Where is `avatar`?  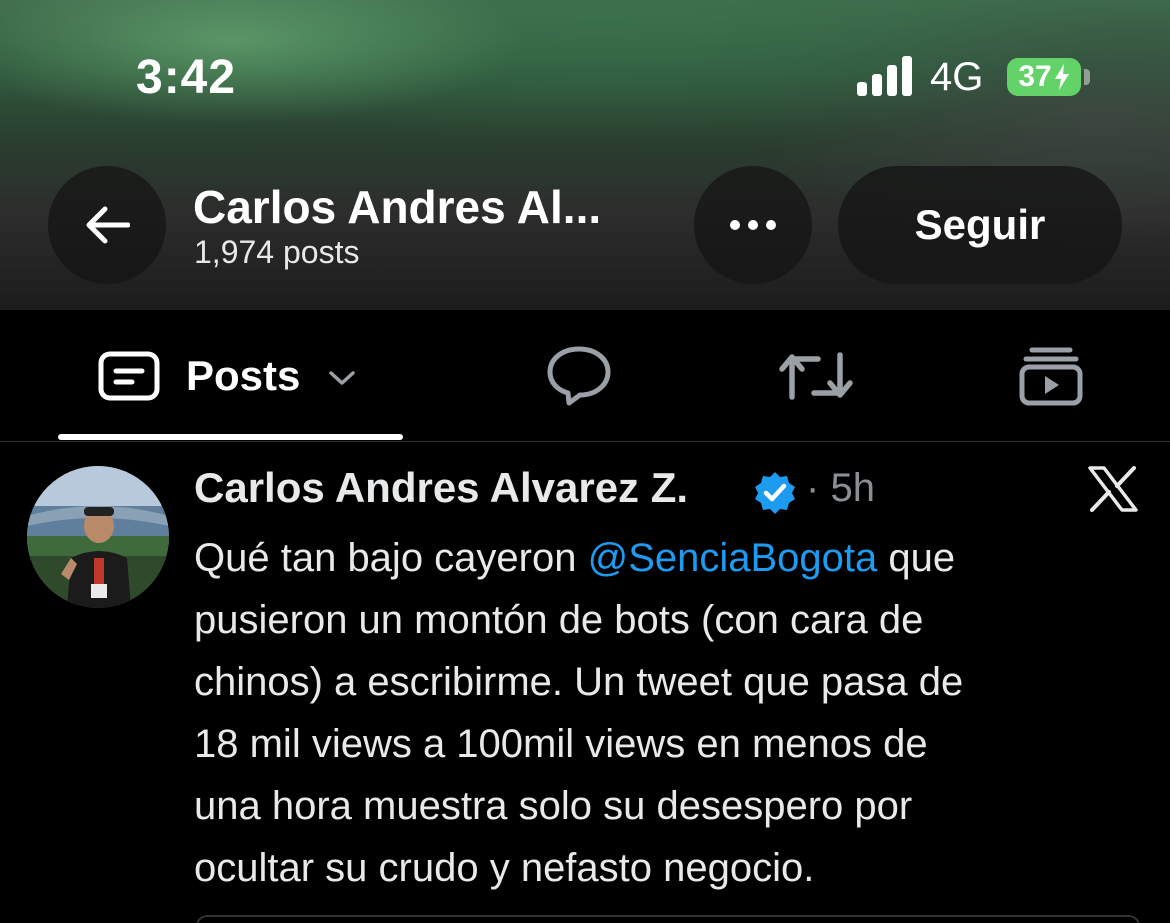 avatar is located at coordinates (98, 537).